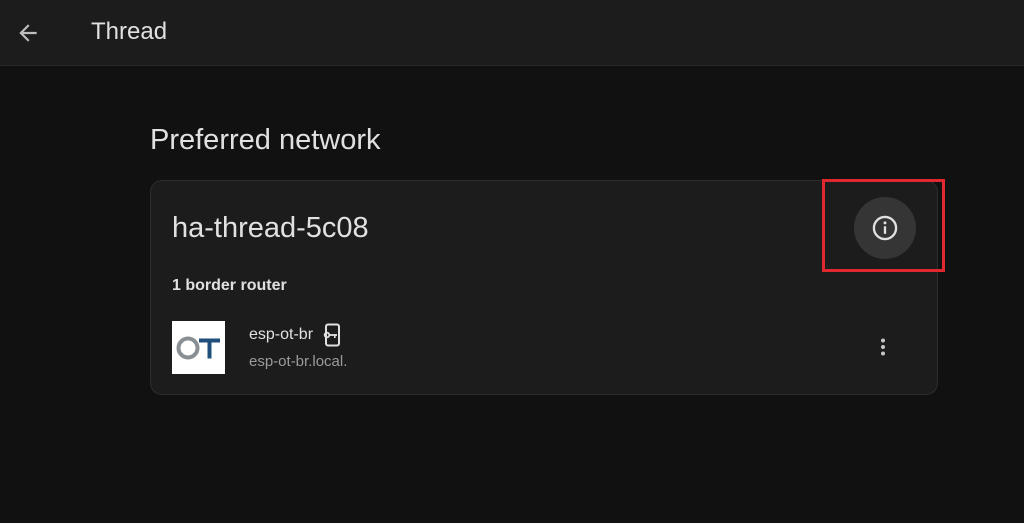 The height and width of the screenshot is (523, 1024). I want to click on border-router-list-item: esp-ot-br esp-ot-br.local., so click(544, 346).